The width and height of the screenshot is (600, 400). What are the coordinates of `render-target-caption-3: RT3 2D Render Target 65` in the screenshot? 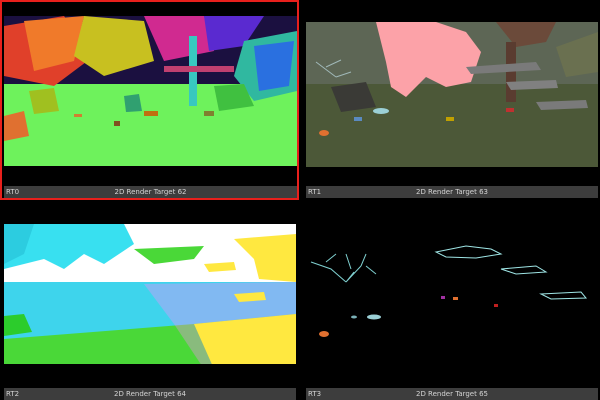 It's located at (452, 394).